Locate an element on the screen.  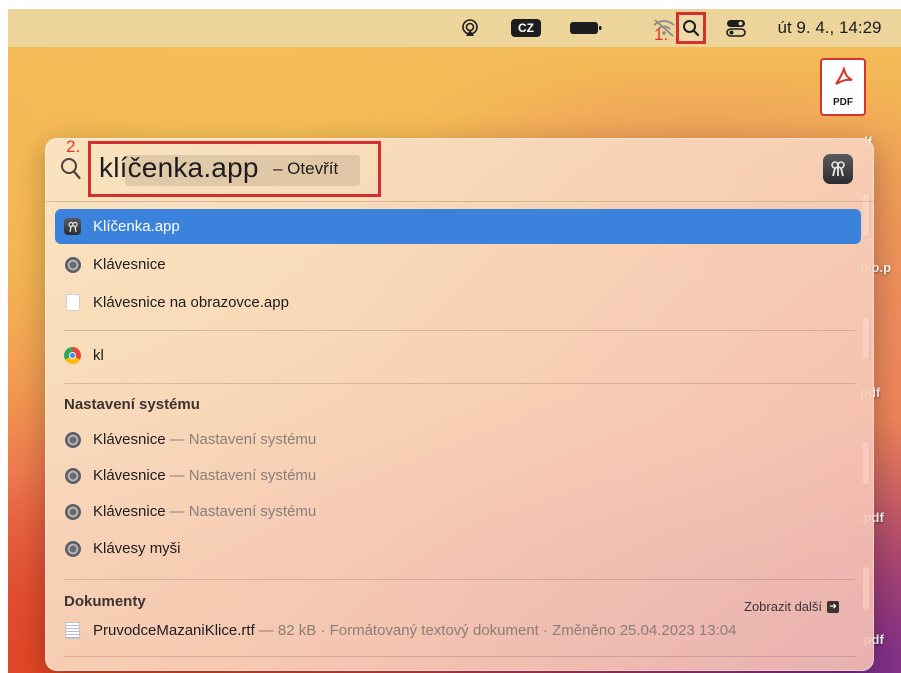
keyboard-layout-indicator: CZ is located at coordinates (526, 28).